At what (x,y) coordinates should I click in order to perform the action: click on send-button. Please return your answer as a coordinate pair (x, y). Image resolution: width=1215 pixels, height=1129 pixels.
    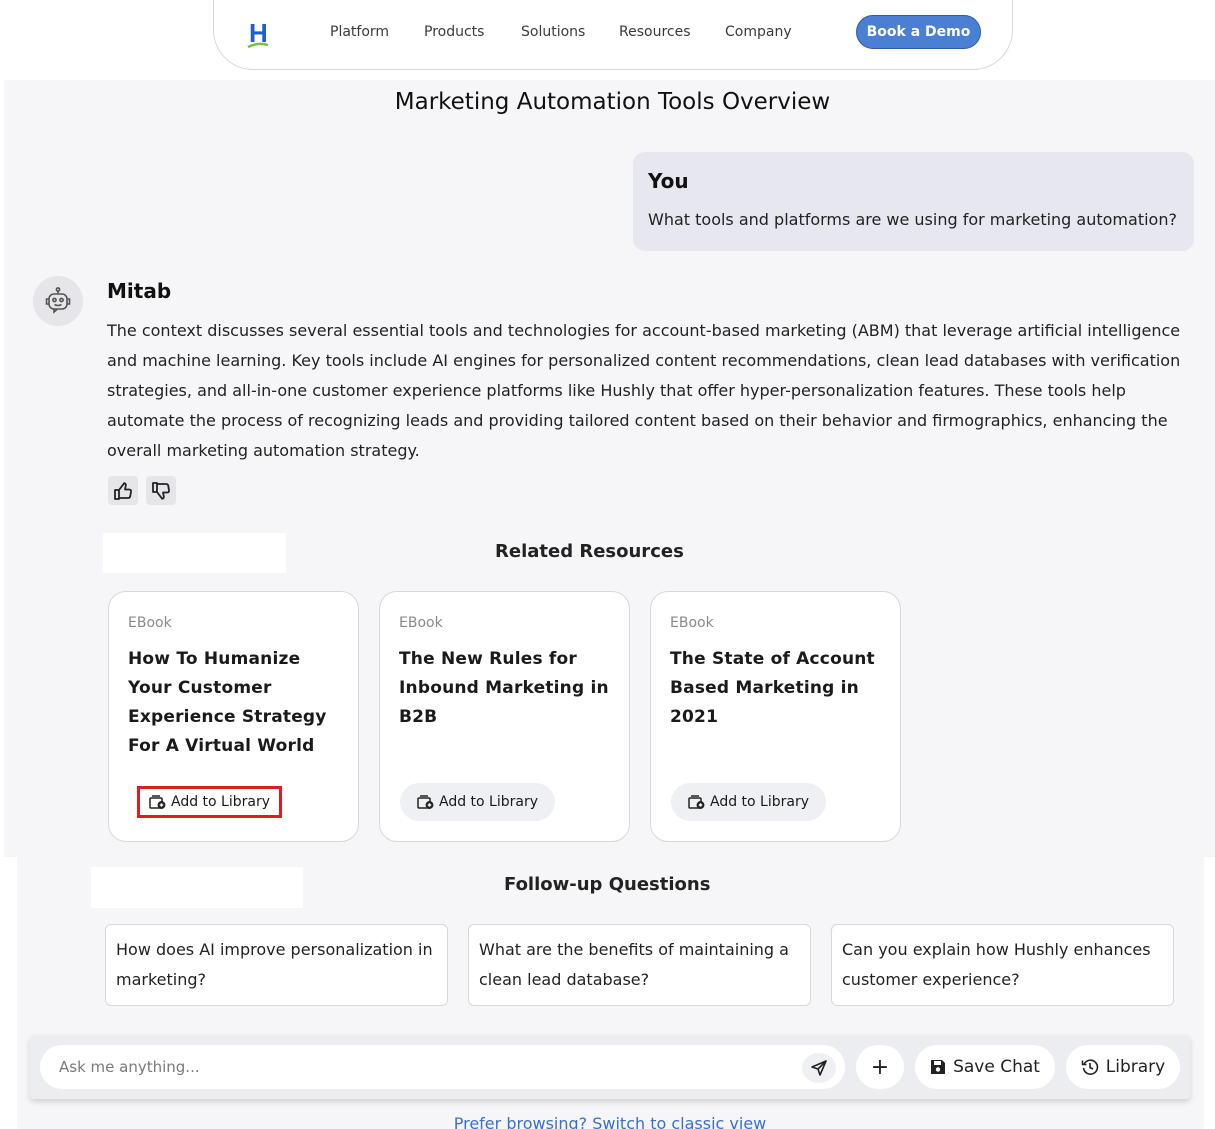
    Looking at the image, I should click on (819, 1068).